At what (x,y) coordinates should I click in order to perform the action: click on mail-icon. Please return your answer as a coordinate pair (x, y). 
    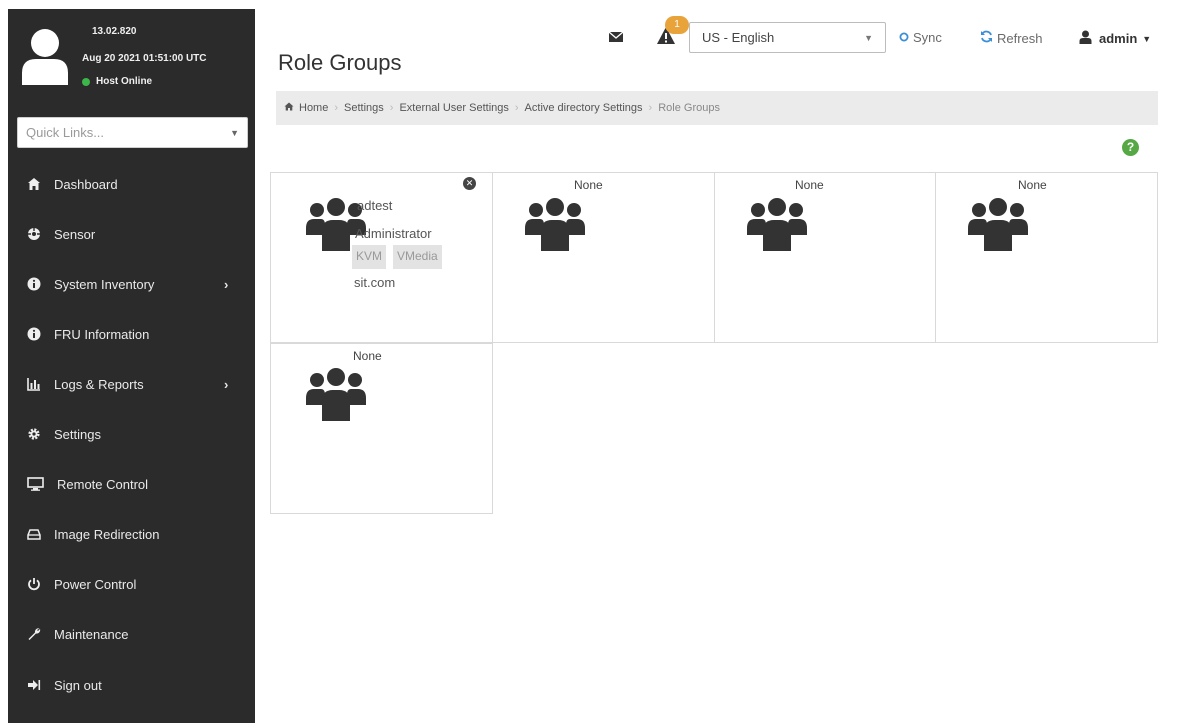
    Looking at the image, I should click on (616, 37).